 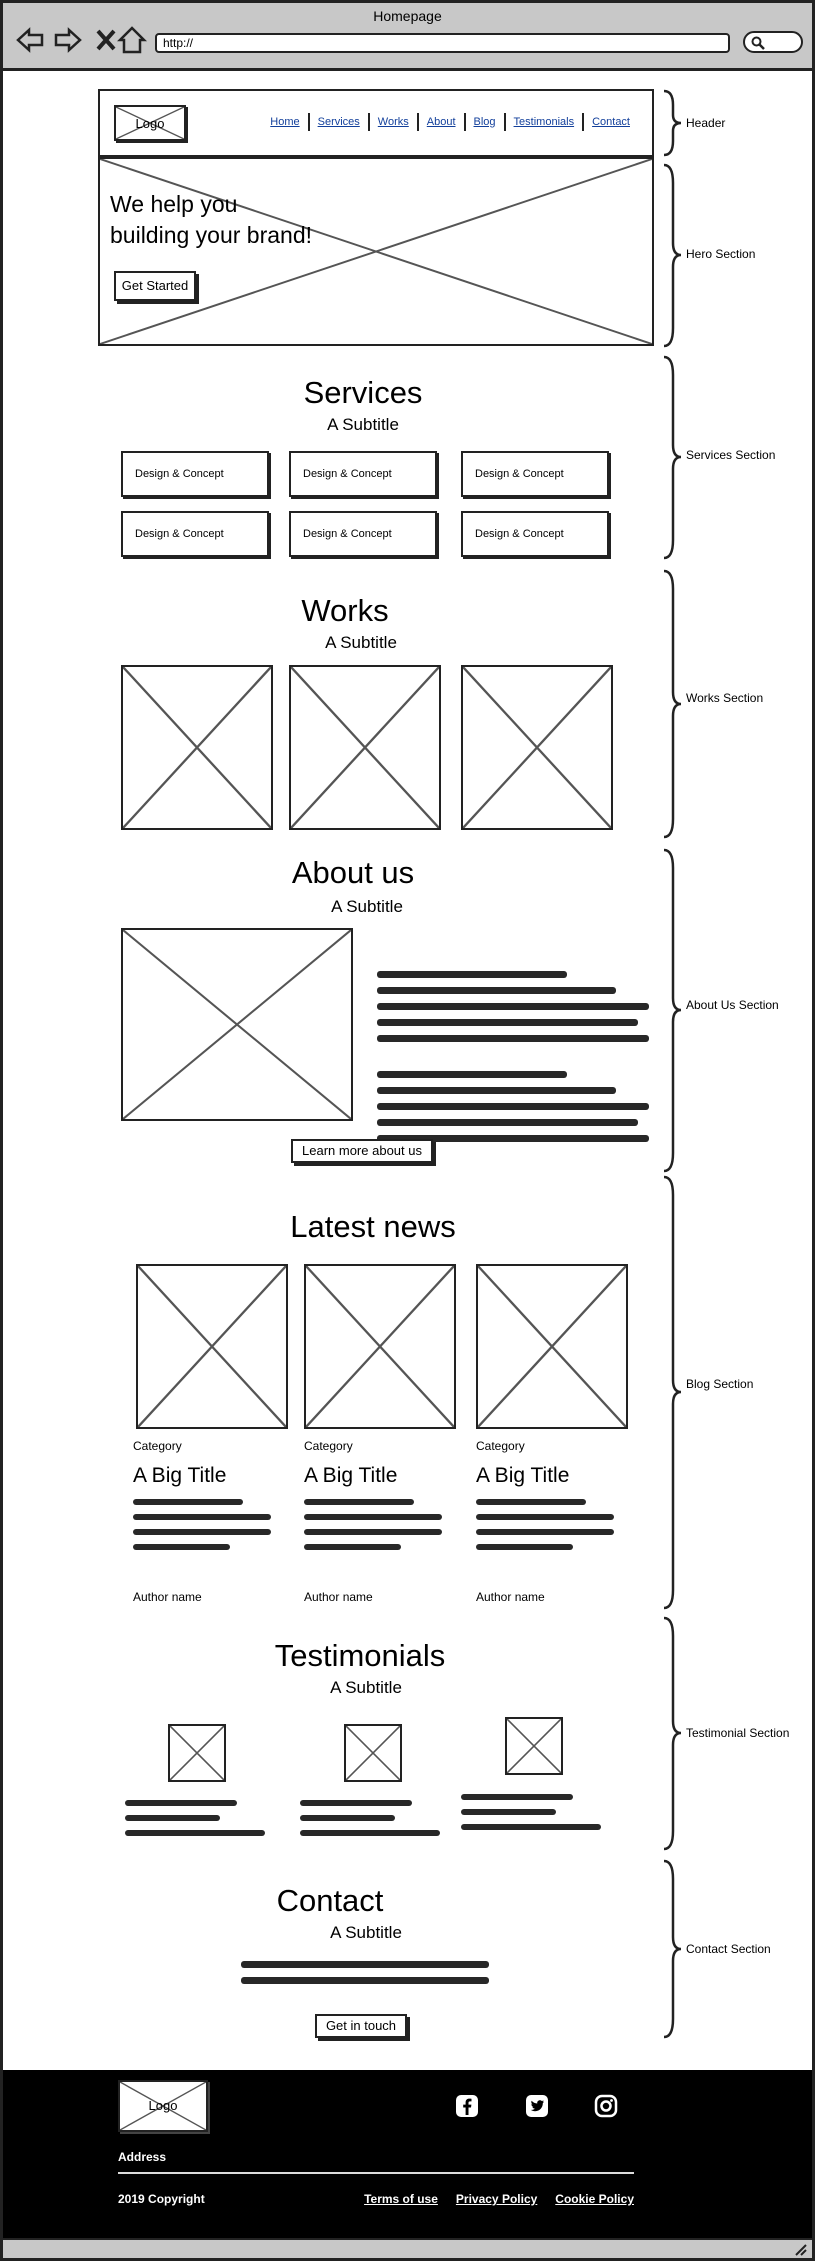 I want to click on footer-logo: Logo, so click(x=163, y=2106).